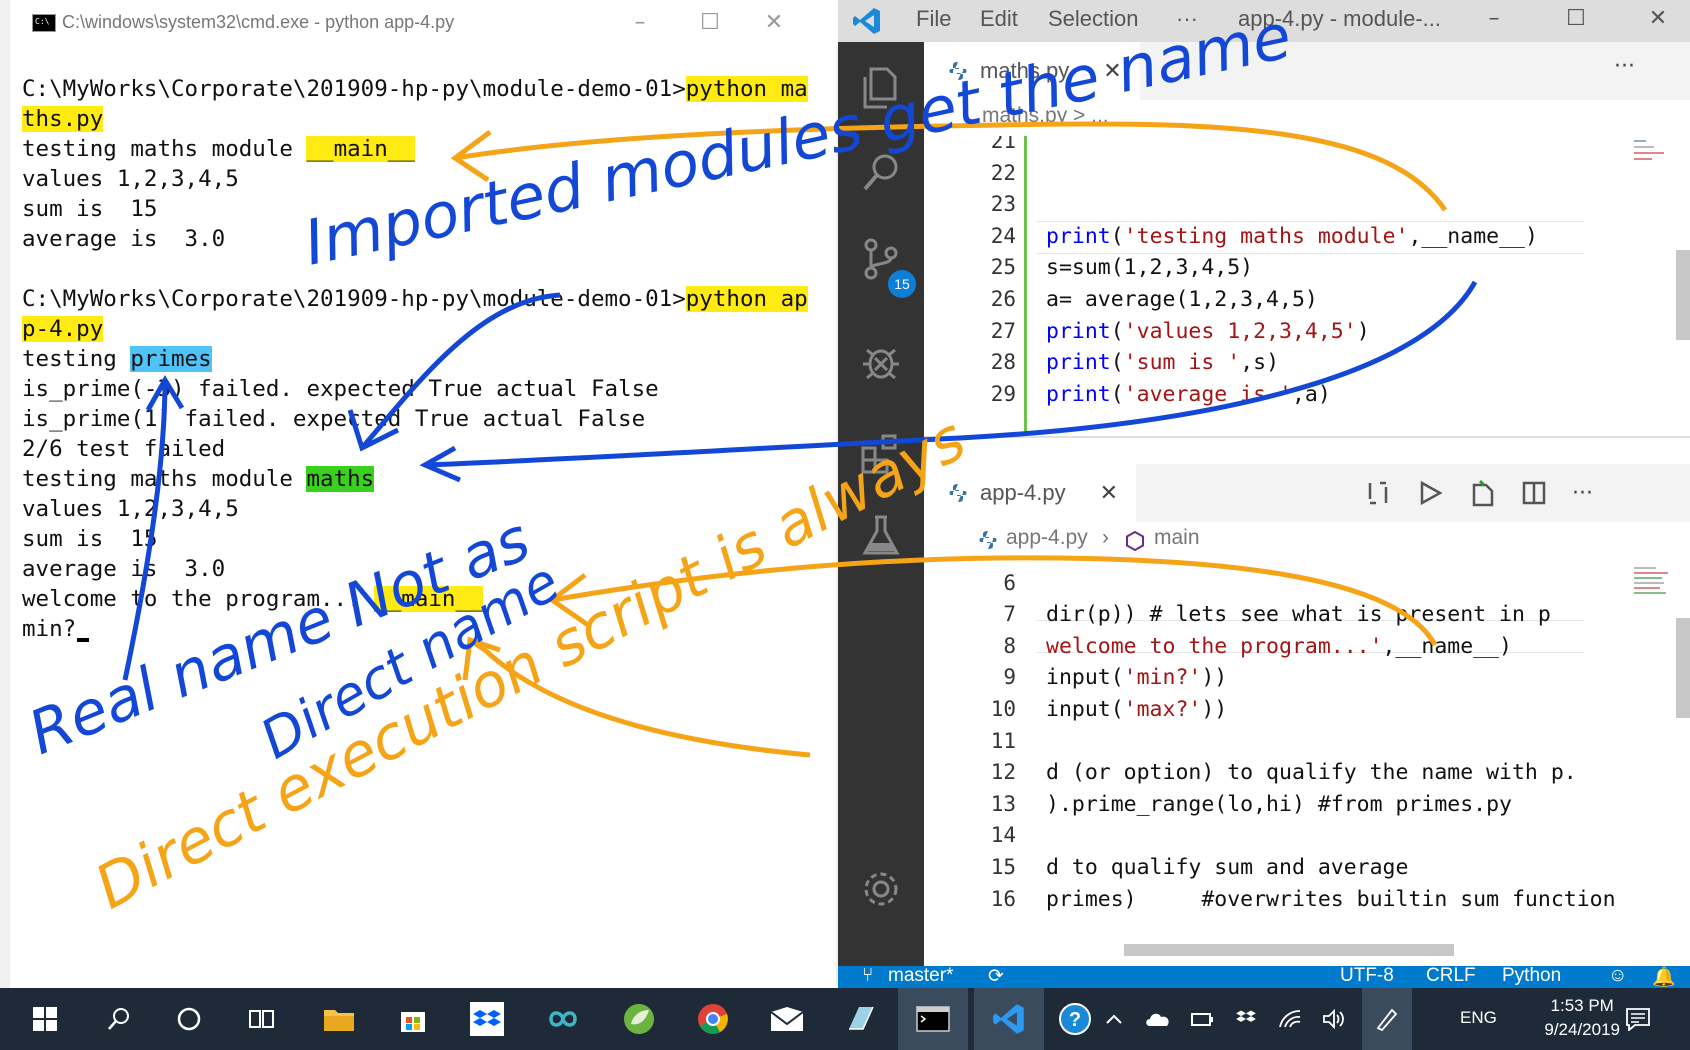 The width and height of the screenshot is (1690, 1050). Describe the element at coordinates (1617, 976) in the screenshot. I see `feedback-smiley-icon: ☺` at that location.